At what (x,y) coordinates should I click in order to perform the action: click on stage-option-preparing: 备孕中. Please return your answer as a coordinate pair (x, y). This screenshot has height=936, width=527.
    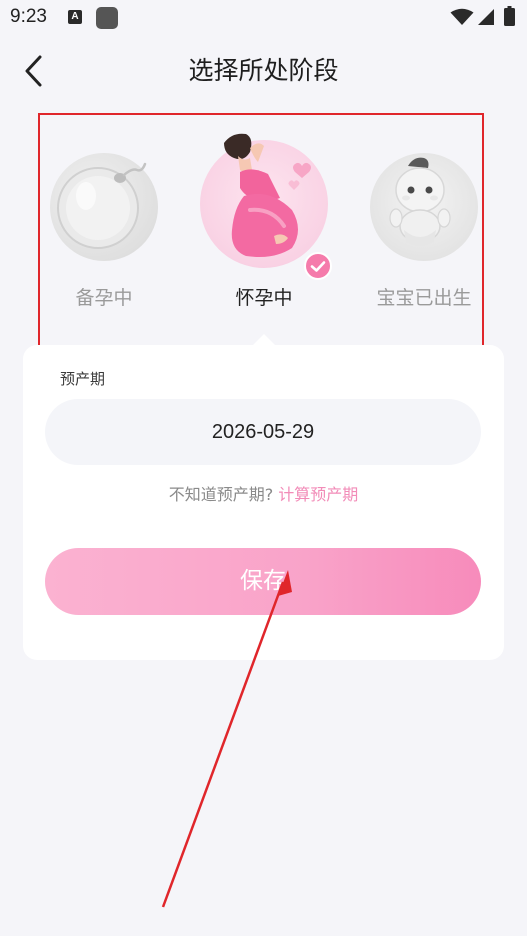
    Looking at the image, I should click on (104, 228).